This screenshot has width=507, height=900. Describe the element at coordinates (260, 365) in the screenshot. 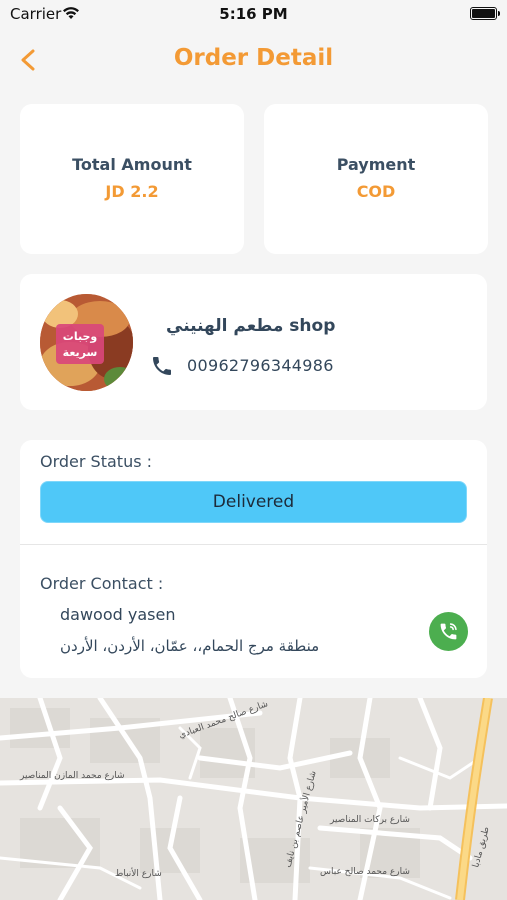

I see `shop-phone: 00962796344986` at that location.